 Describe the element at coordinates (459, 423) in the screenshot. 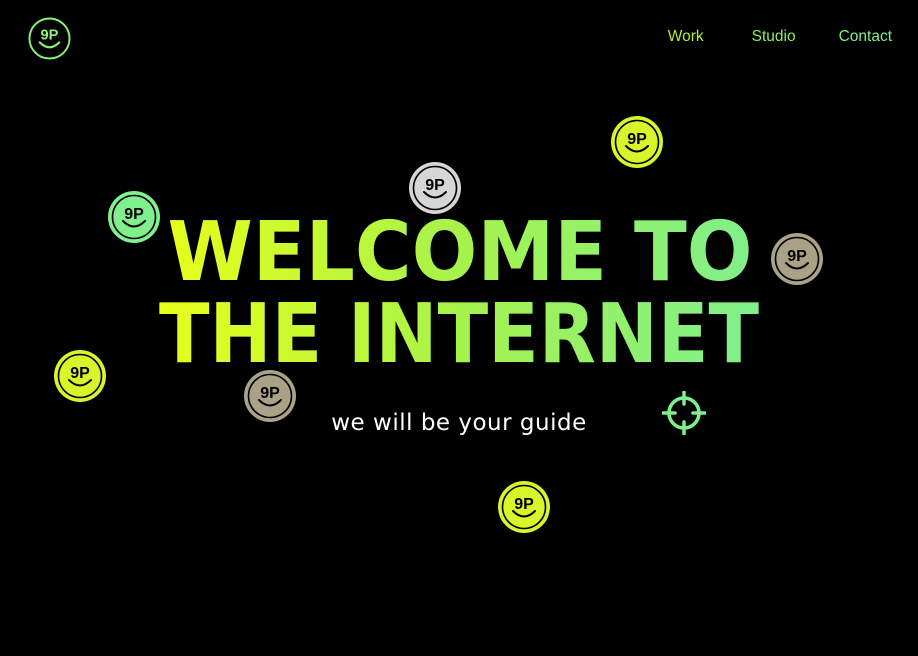

I see `hero-tagline: we will be your guide` at that location.